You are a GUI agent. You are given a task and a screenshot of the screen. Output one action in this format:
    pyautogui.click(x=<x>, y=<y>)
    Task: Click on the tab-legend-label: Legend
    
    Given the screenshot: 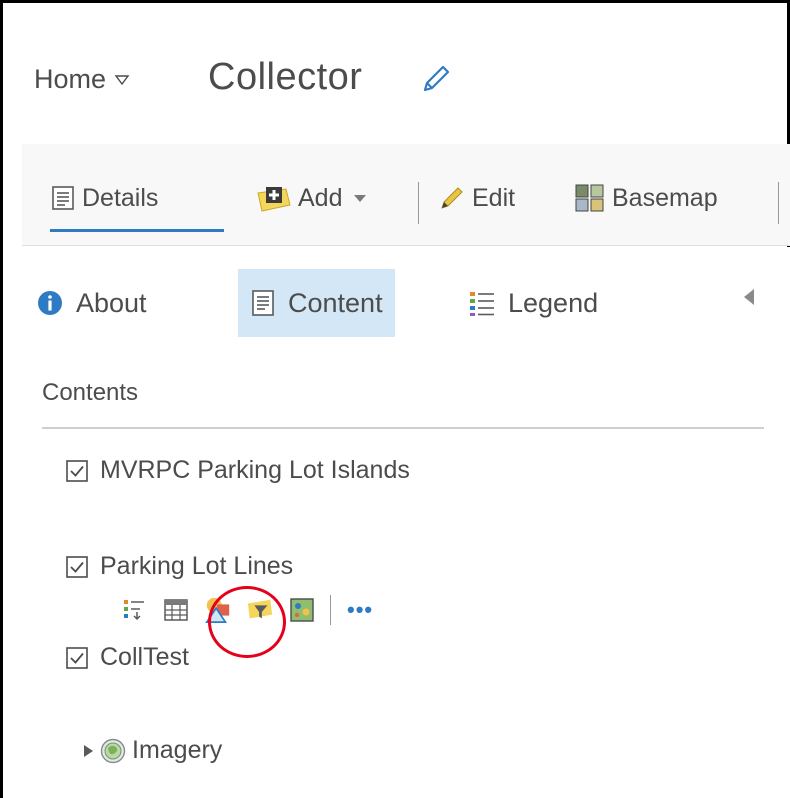 What is the action you would take?
    pyautogui.click(x=553, y=302)
    